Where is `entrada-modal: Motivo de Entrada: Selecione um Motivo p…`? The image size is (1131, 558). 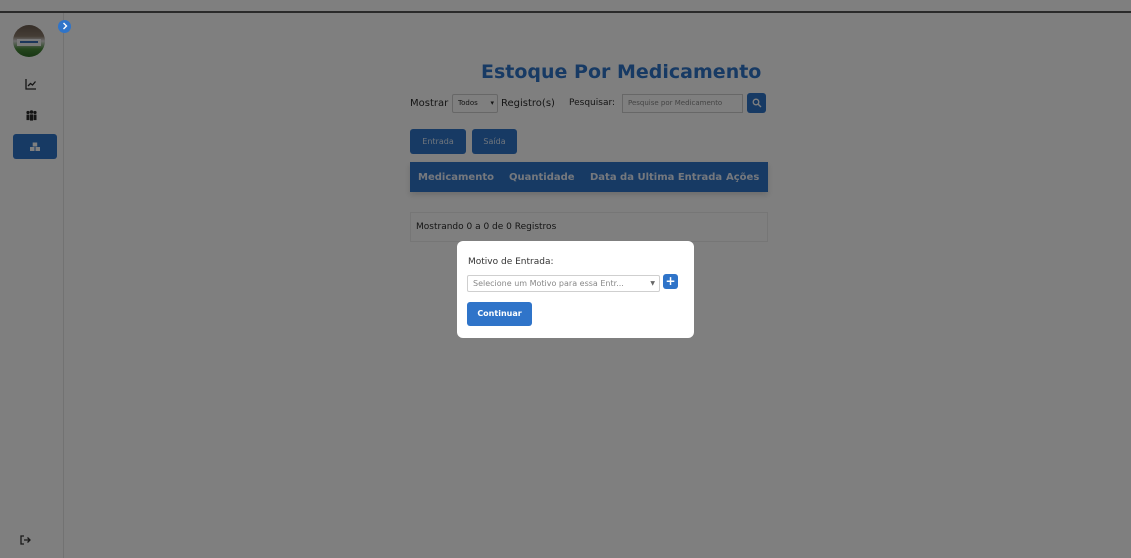 entrada-modal: Motivo de Entrada: Selecione um Motivo p… is located at coordinates (575, 289).